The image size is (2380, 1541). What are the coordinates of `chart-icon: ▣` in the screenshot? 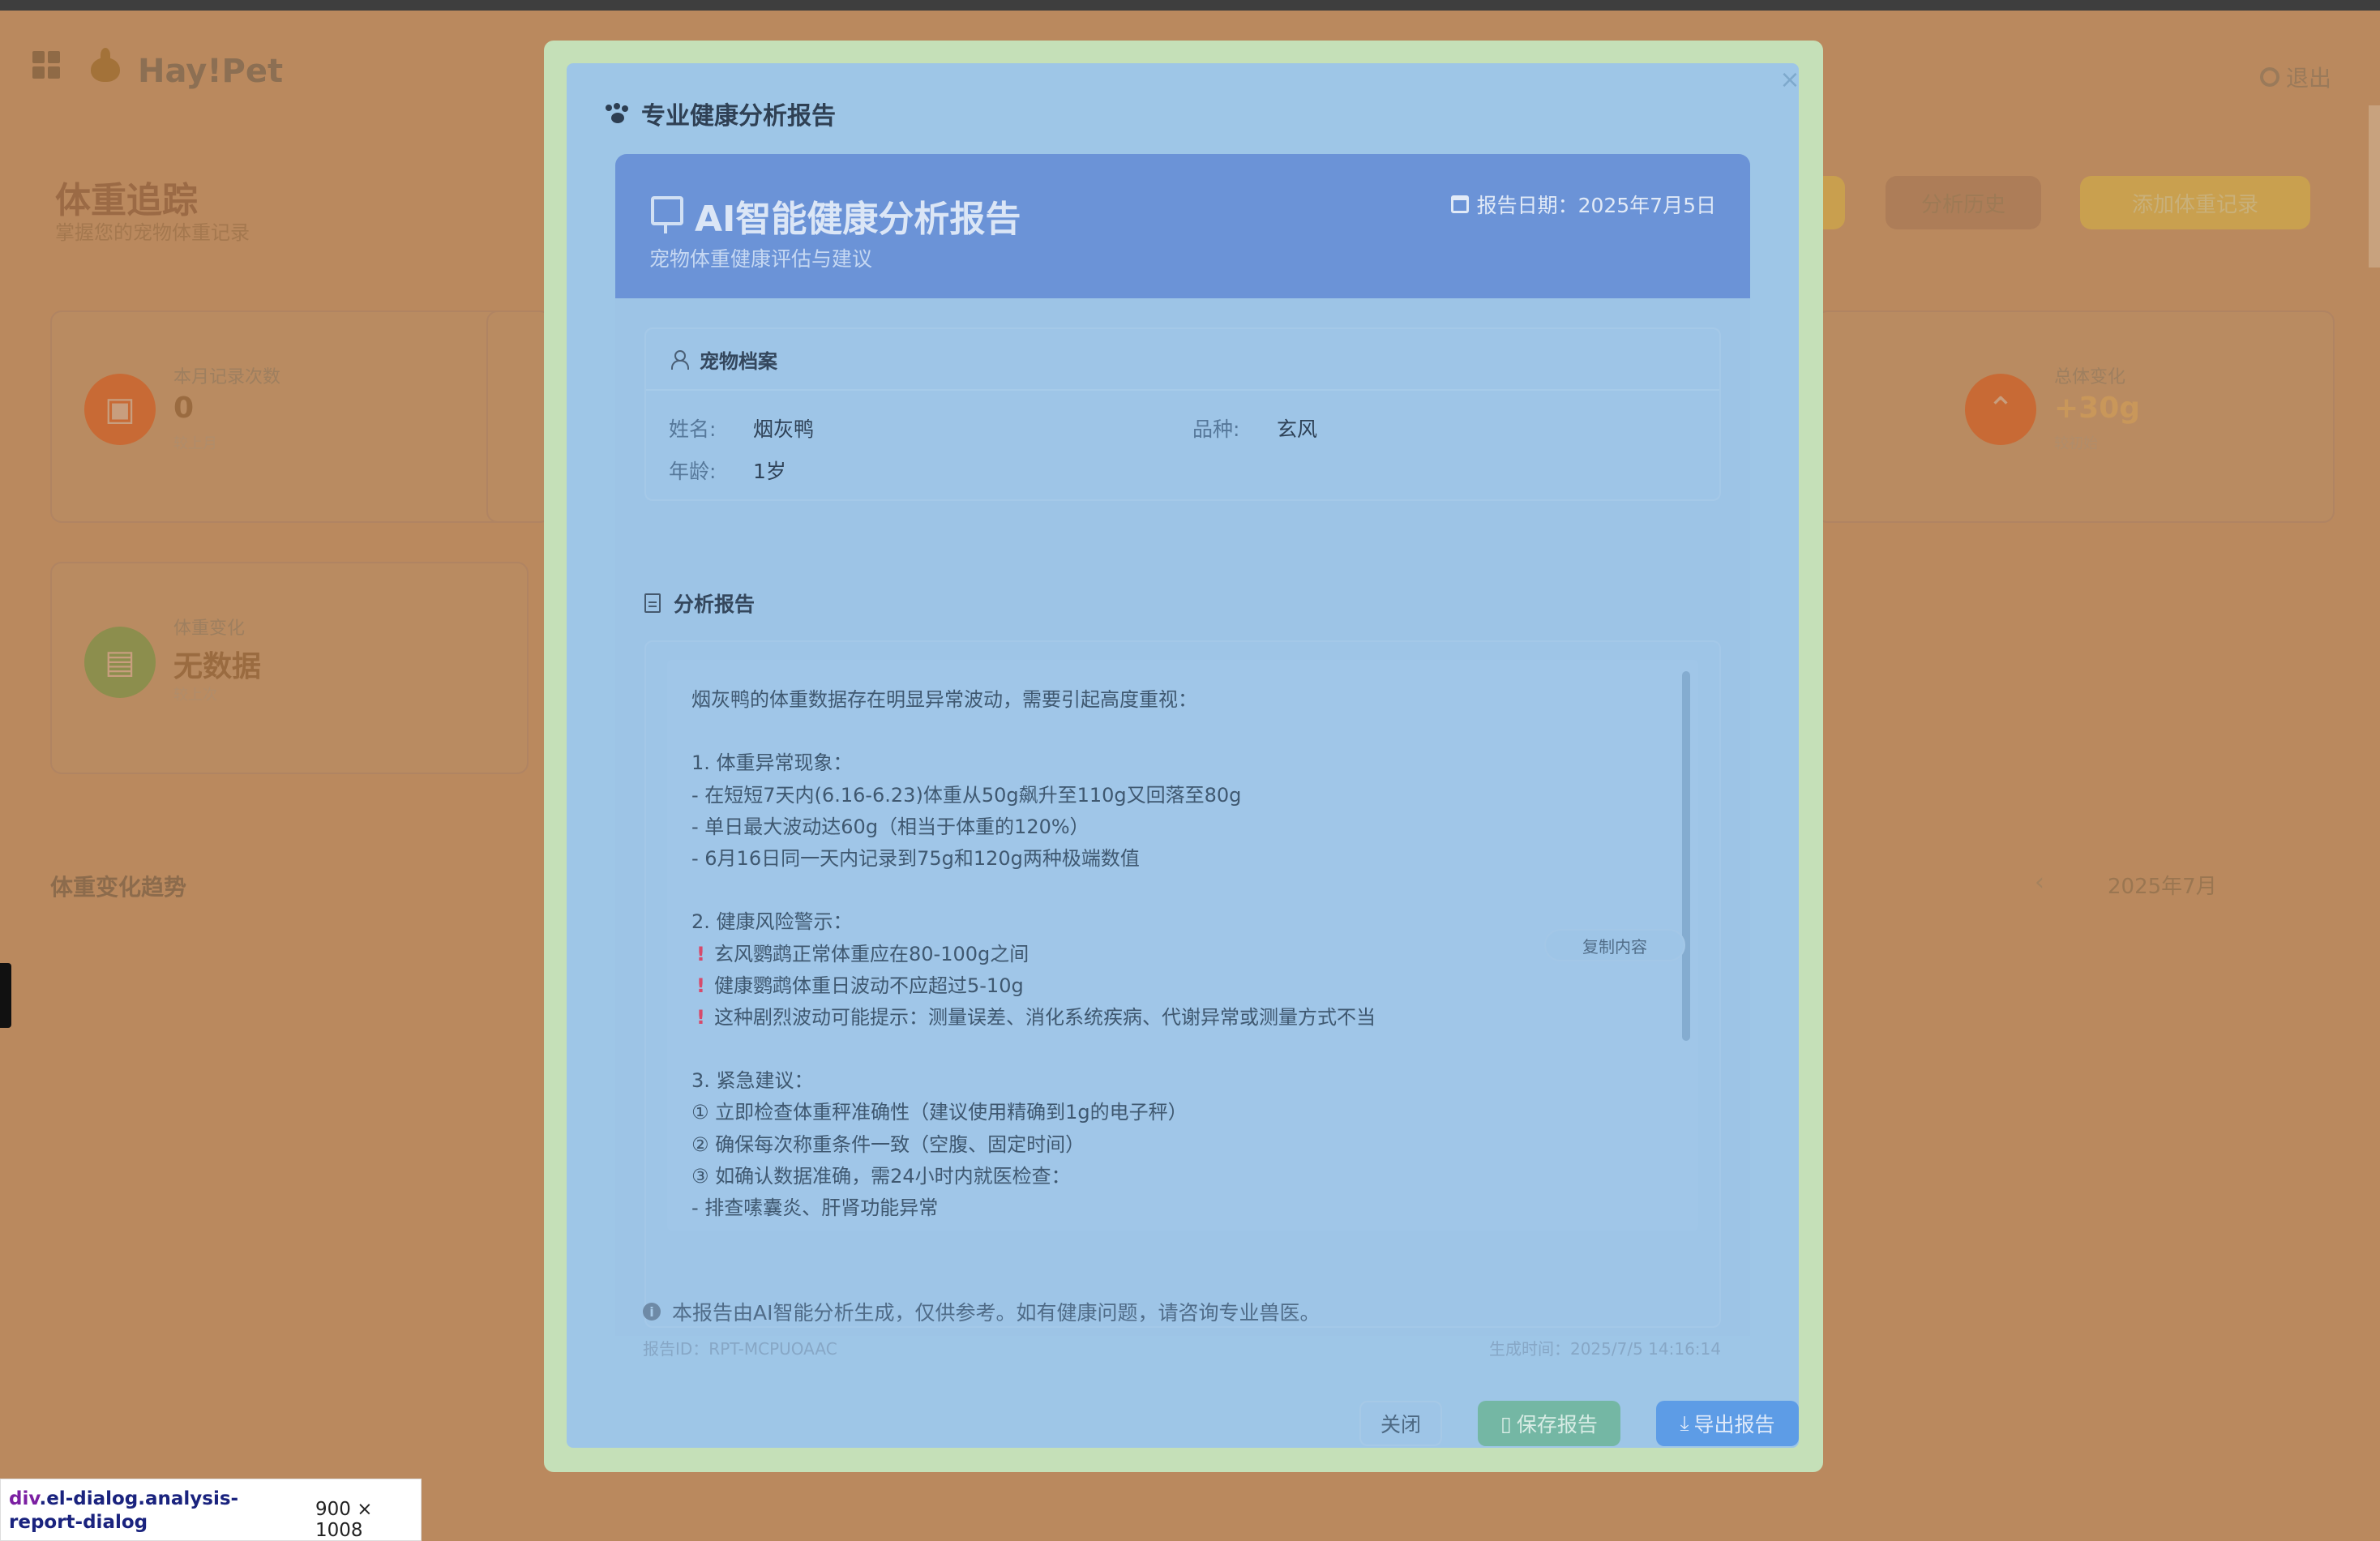 It's located at (120, 409).